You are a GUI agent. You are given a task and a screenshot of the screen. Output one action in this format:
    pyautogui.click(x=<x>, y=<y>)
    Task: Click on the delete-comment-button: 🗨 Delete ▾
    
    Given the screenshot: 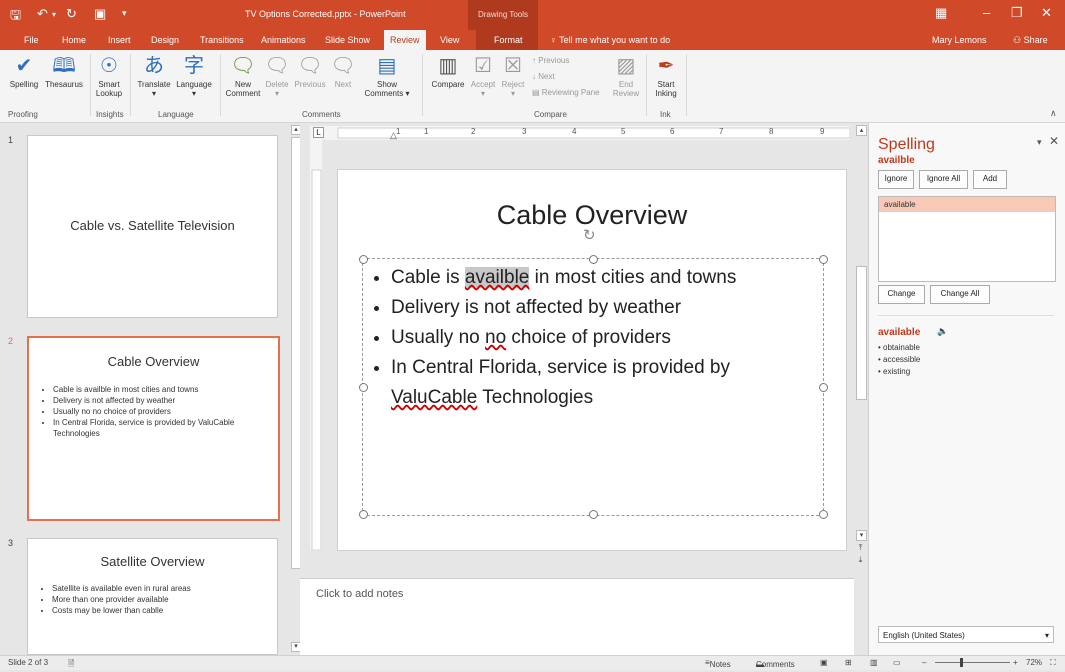 What is the action you would take?
    pyautogui.click(x=277, y=76)
    